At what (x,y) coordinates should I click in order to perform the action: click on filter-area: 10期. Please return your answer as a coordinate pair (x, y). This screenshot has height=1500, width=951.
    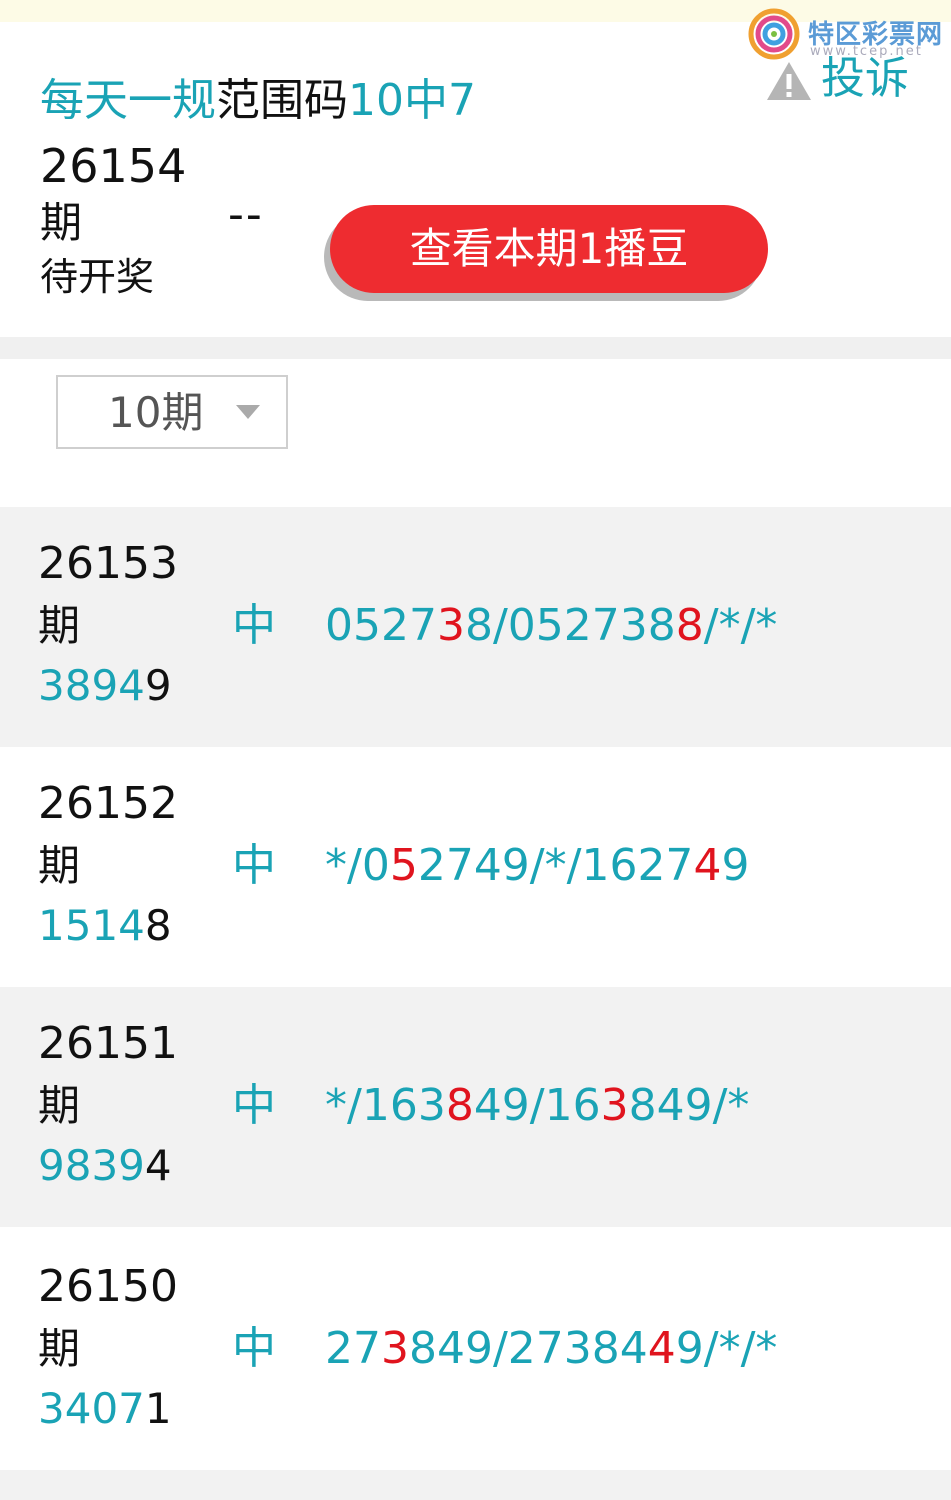
    Looking at the image, I should click on (475, 433).